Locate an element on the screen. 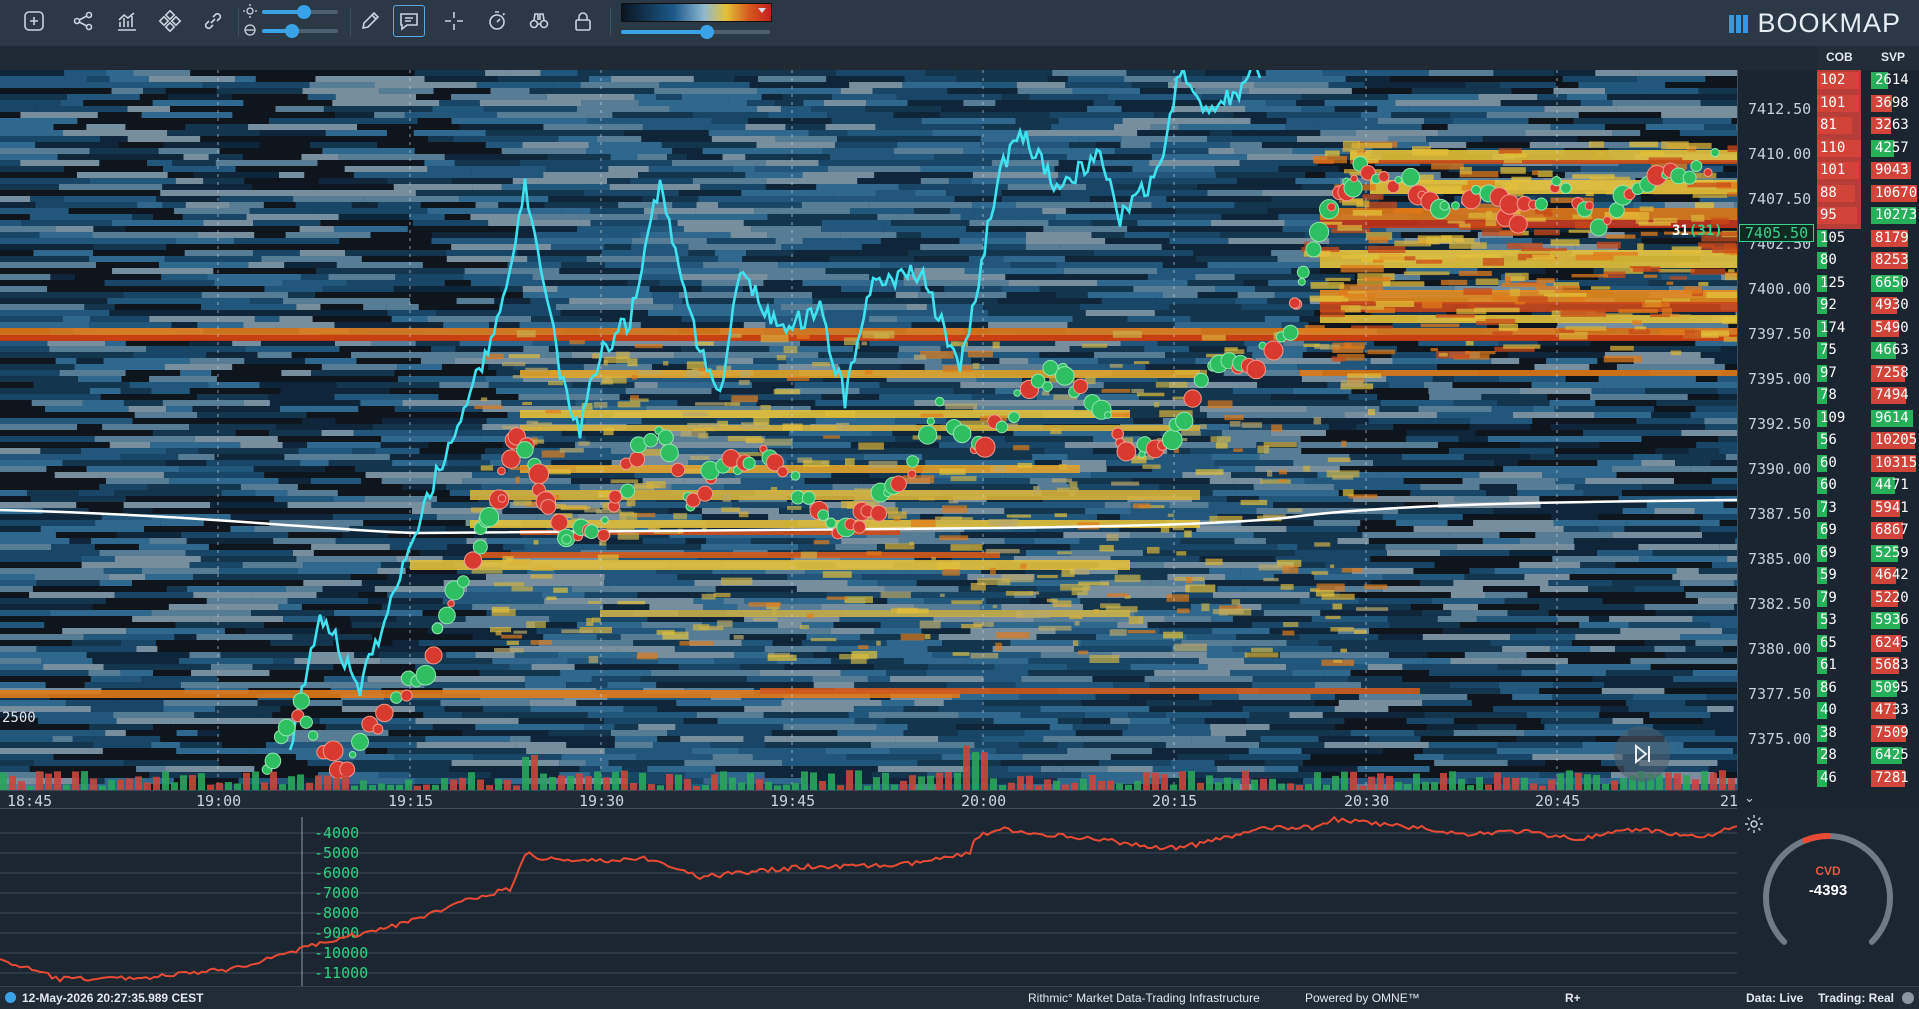 This screenshot has width=1919, height=1009. cob-value: 80 is located at coordinates (1828, 260).